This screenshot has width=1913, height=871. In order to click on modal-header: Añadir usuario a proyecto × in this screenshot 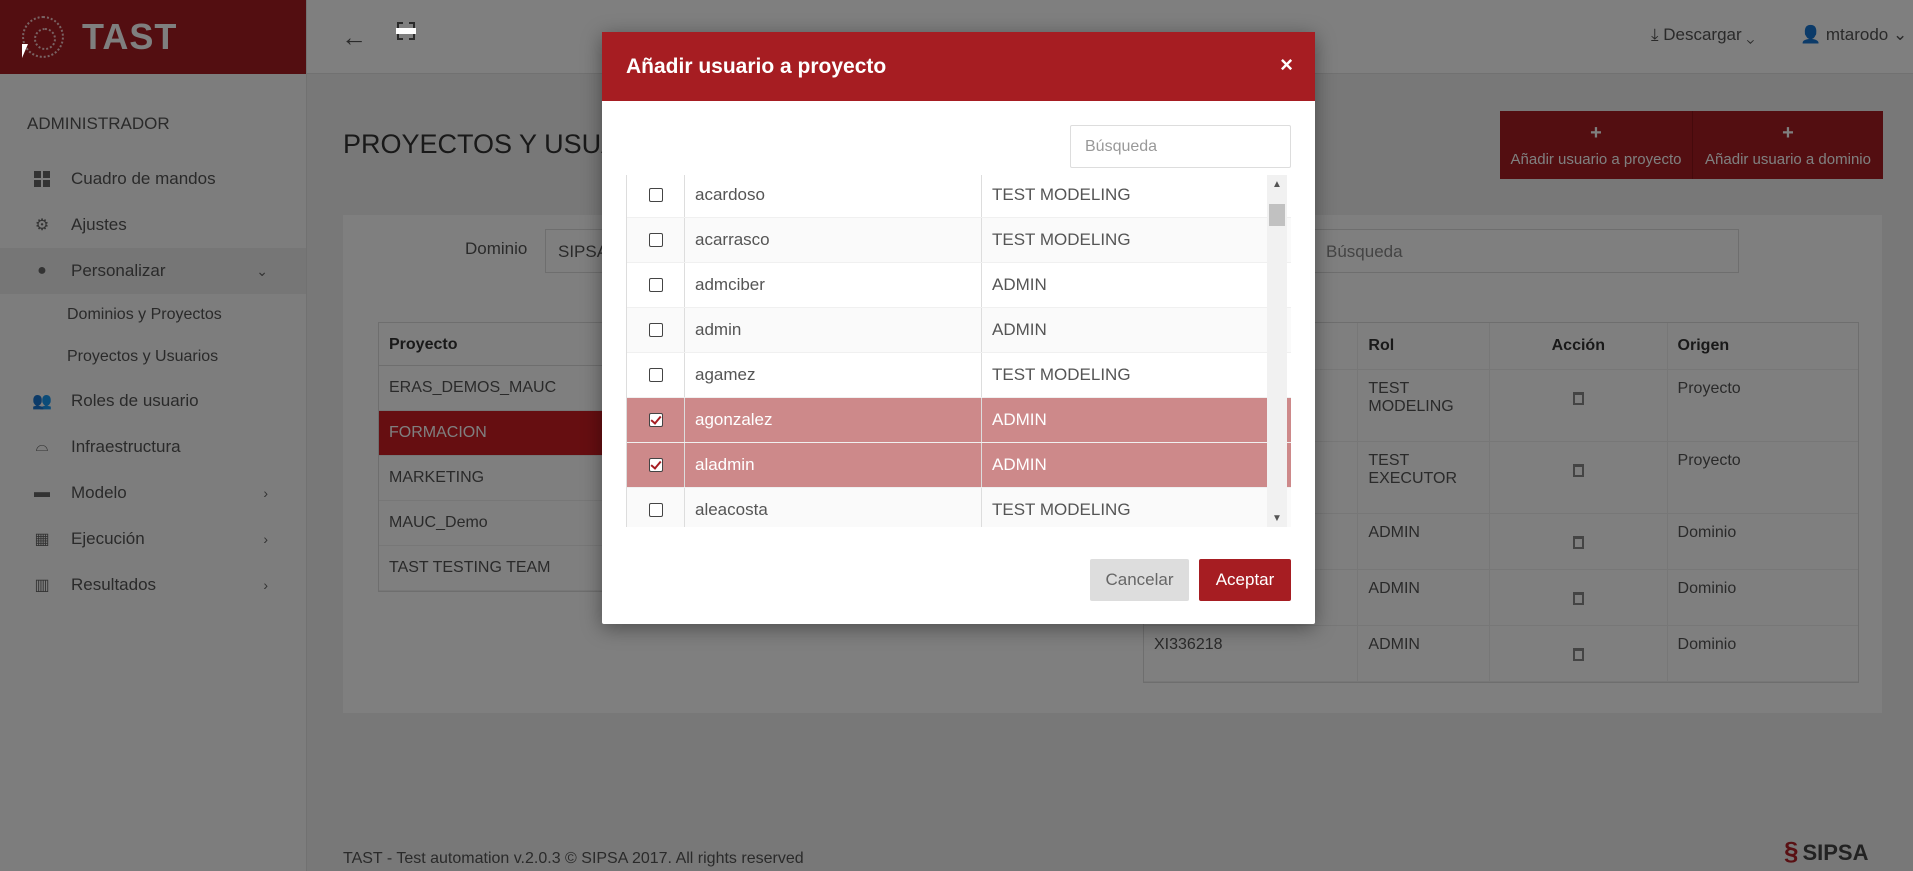, I will do `click(958, 66)`.